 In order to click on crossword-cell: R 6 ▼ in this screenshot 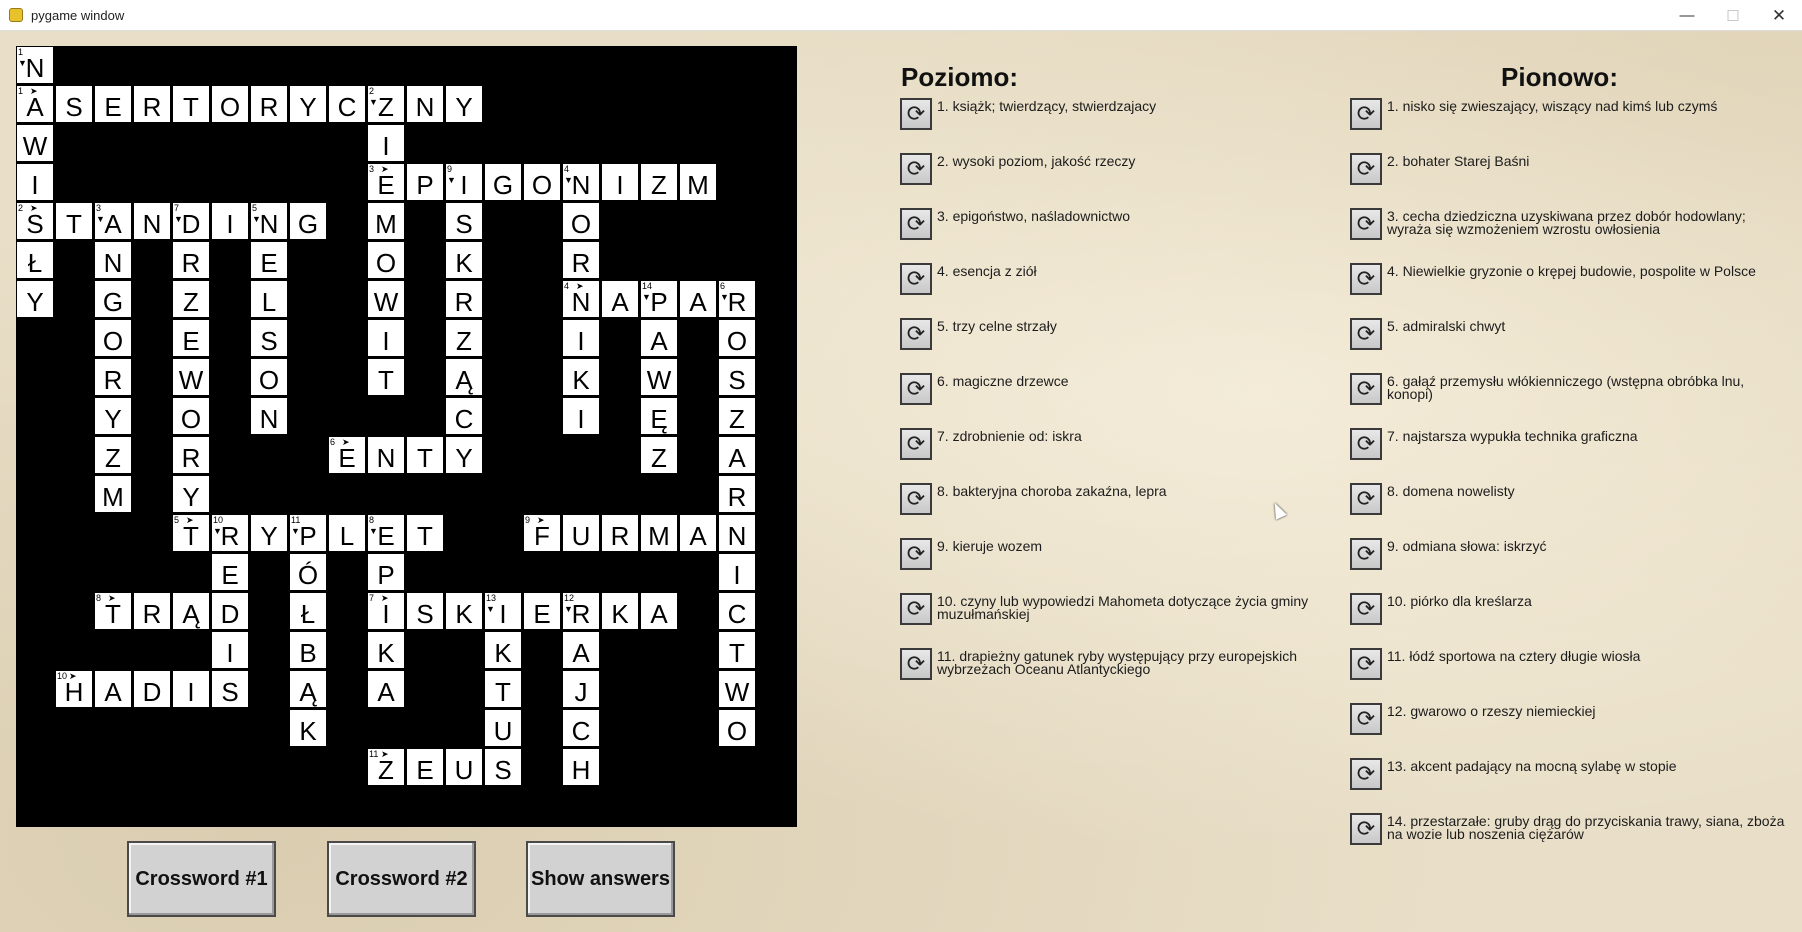, I will do `click(737, 299)`.